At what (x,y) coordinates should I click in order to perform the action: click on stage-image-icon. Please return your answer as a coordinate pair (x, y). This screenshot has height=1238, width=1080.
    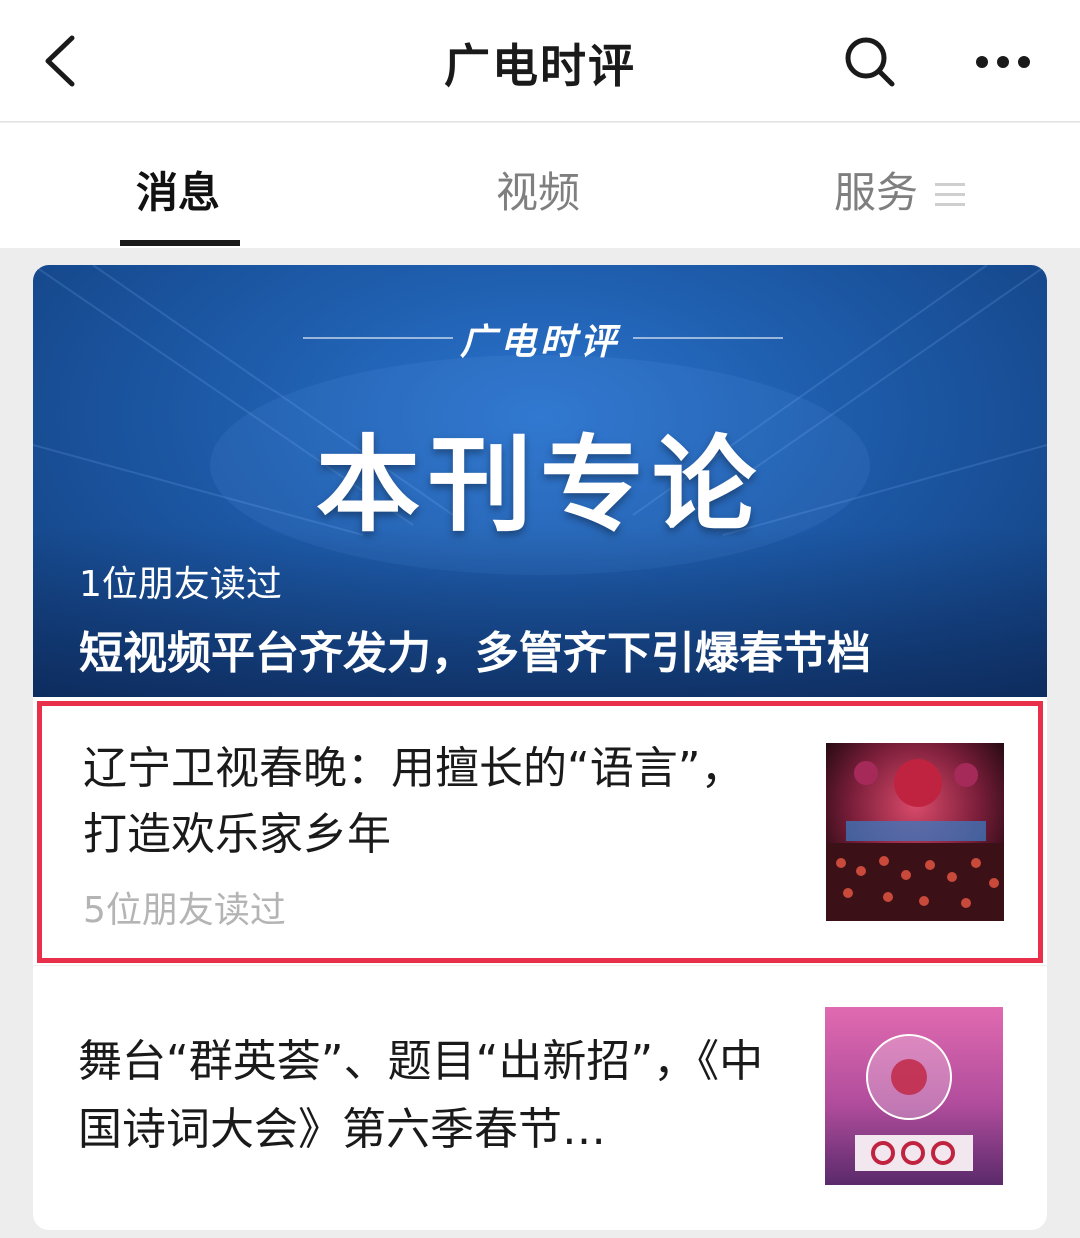
    Looking at the image, I should click on (915, 832).